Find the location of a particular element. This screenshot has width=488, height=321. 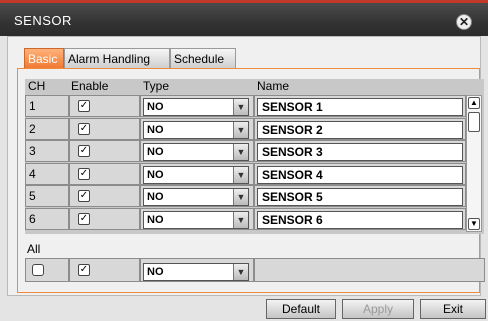

sensor-name-input: SENSOR 2 is located at coordinates (360, 130).